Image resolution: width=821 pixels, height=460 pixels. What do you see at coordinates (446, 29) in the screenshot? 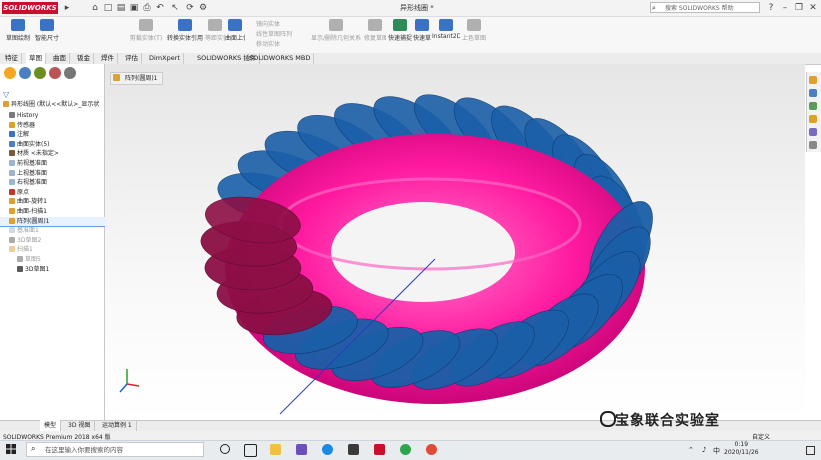
I see `ribbon-button-10: Instant2D` at bounding box center [446, 29].